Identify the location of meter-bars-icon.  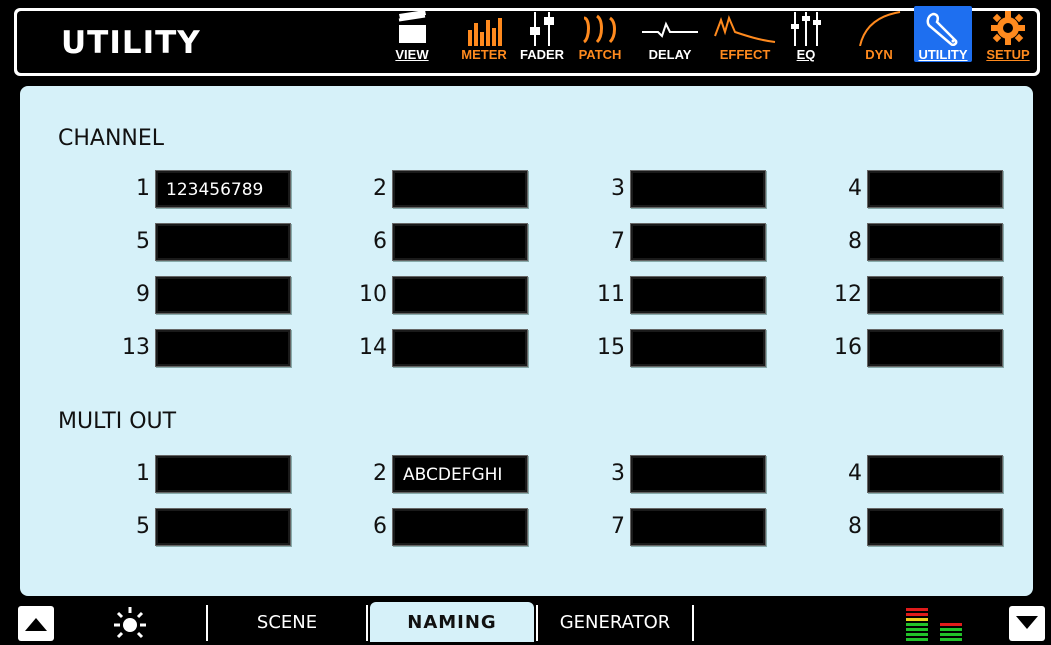
(485, 32).